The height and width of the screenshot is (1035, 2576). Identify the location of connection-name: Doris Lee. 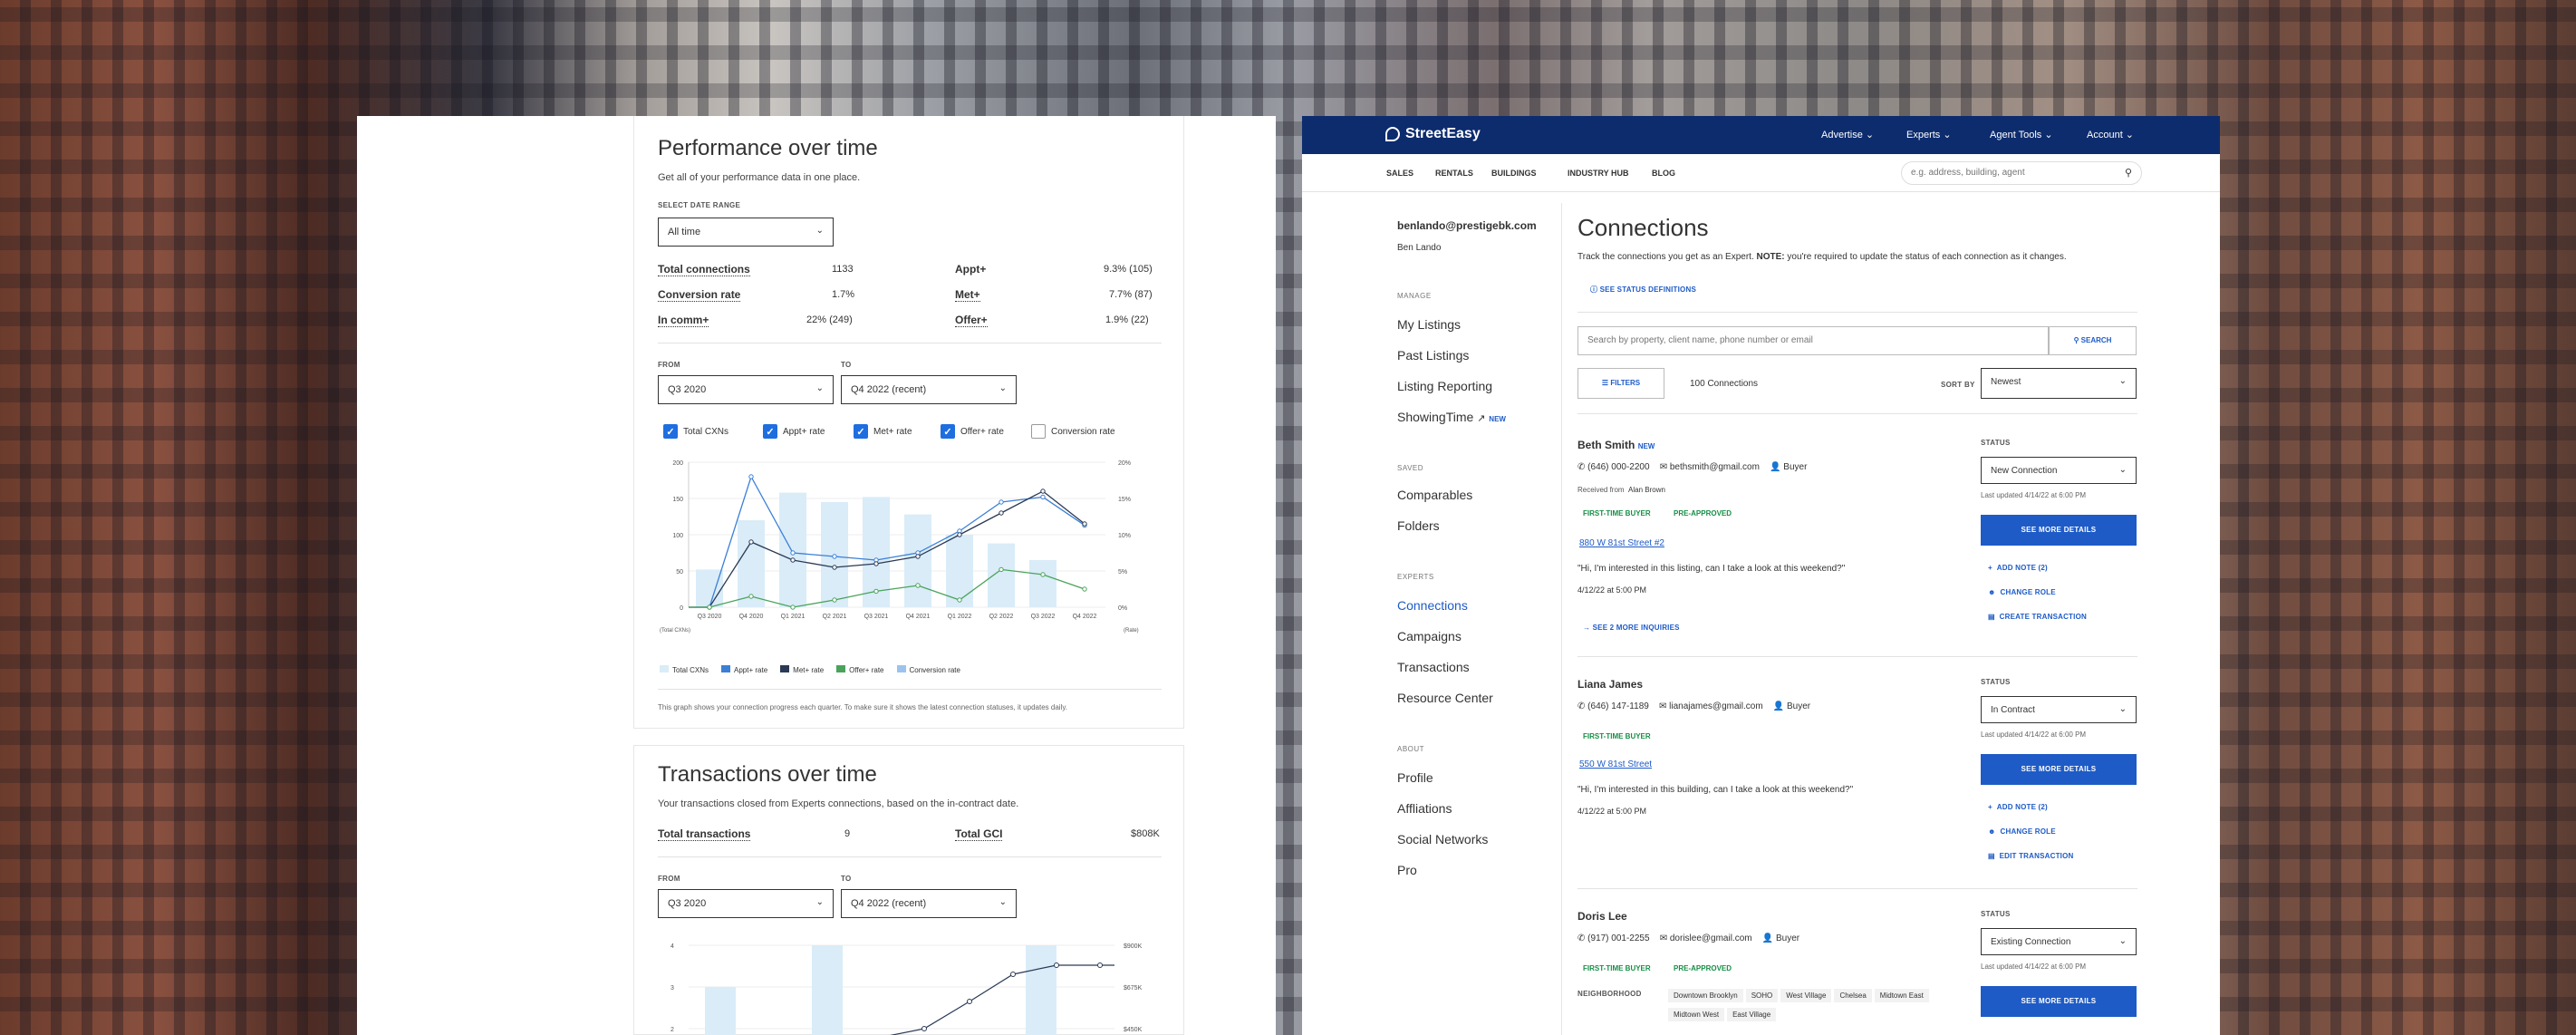
(1602, 916).